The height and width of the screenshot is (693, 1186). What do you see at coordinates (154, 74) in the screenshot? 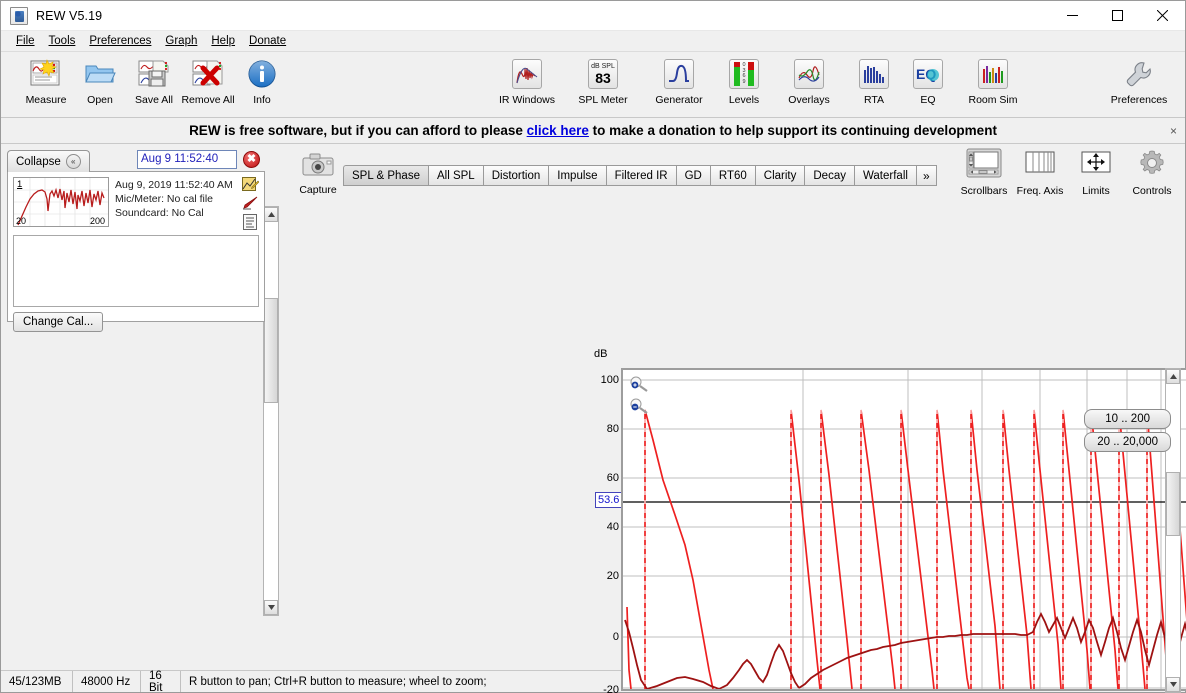
I see `save-all-icon` at bounding box center [154, 74].